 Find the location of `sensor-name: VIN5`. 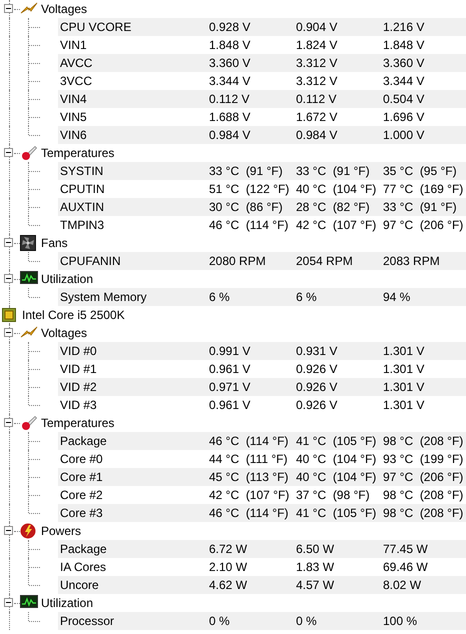

sensor-name: VIN5 is located at coordinates (73, 117).